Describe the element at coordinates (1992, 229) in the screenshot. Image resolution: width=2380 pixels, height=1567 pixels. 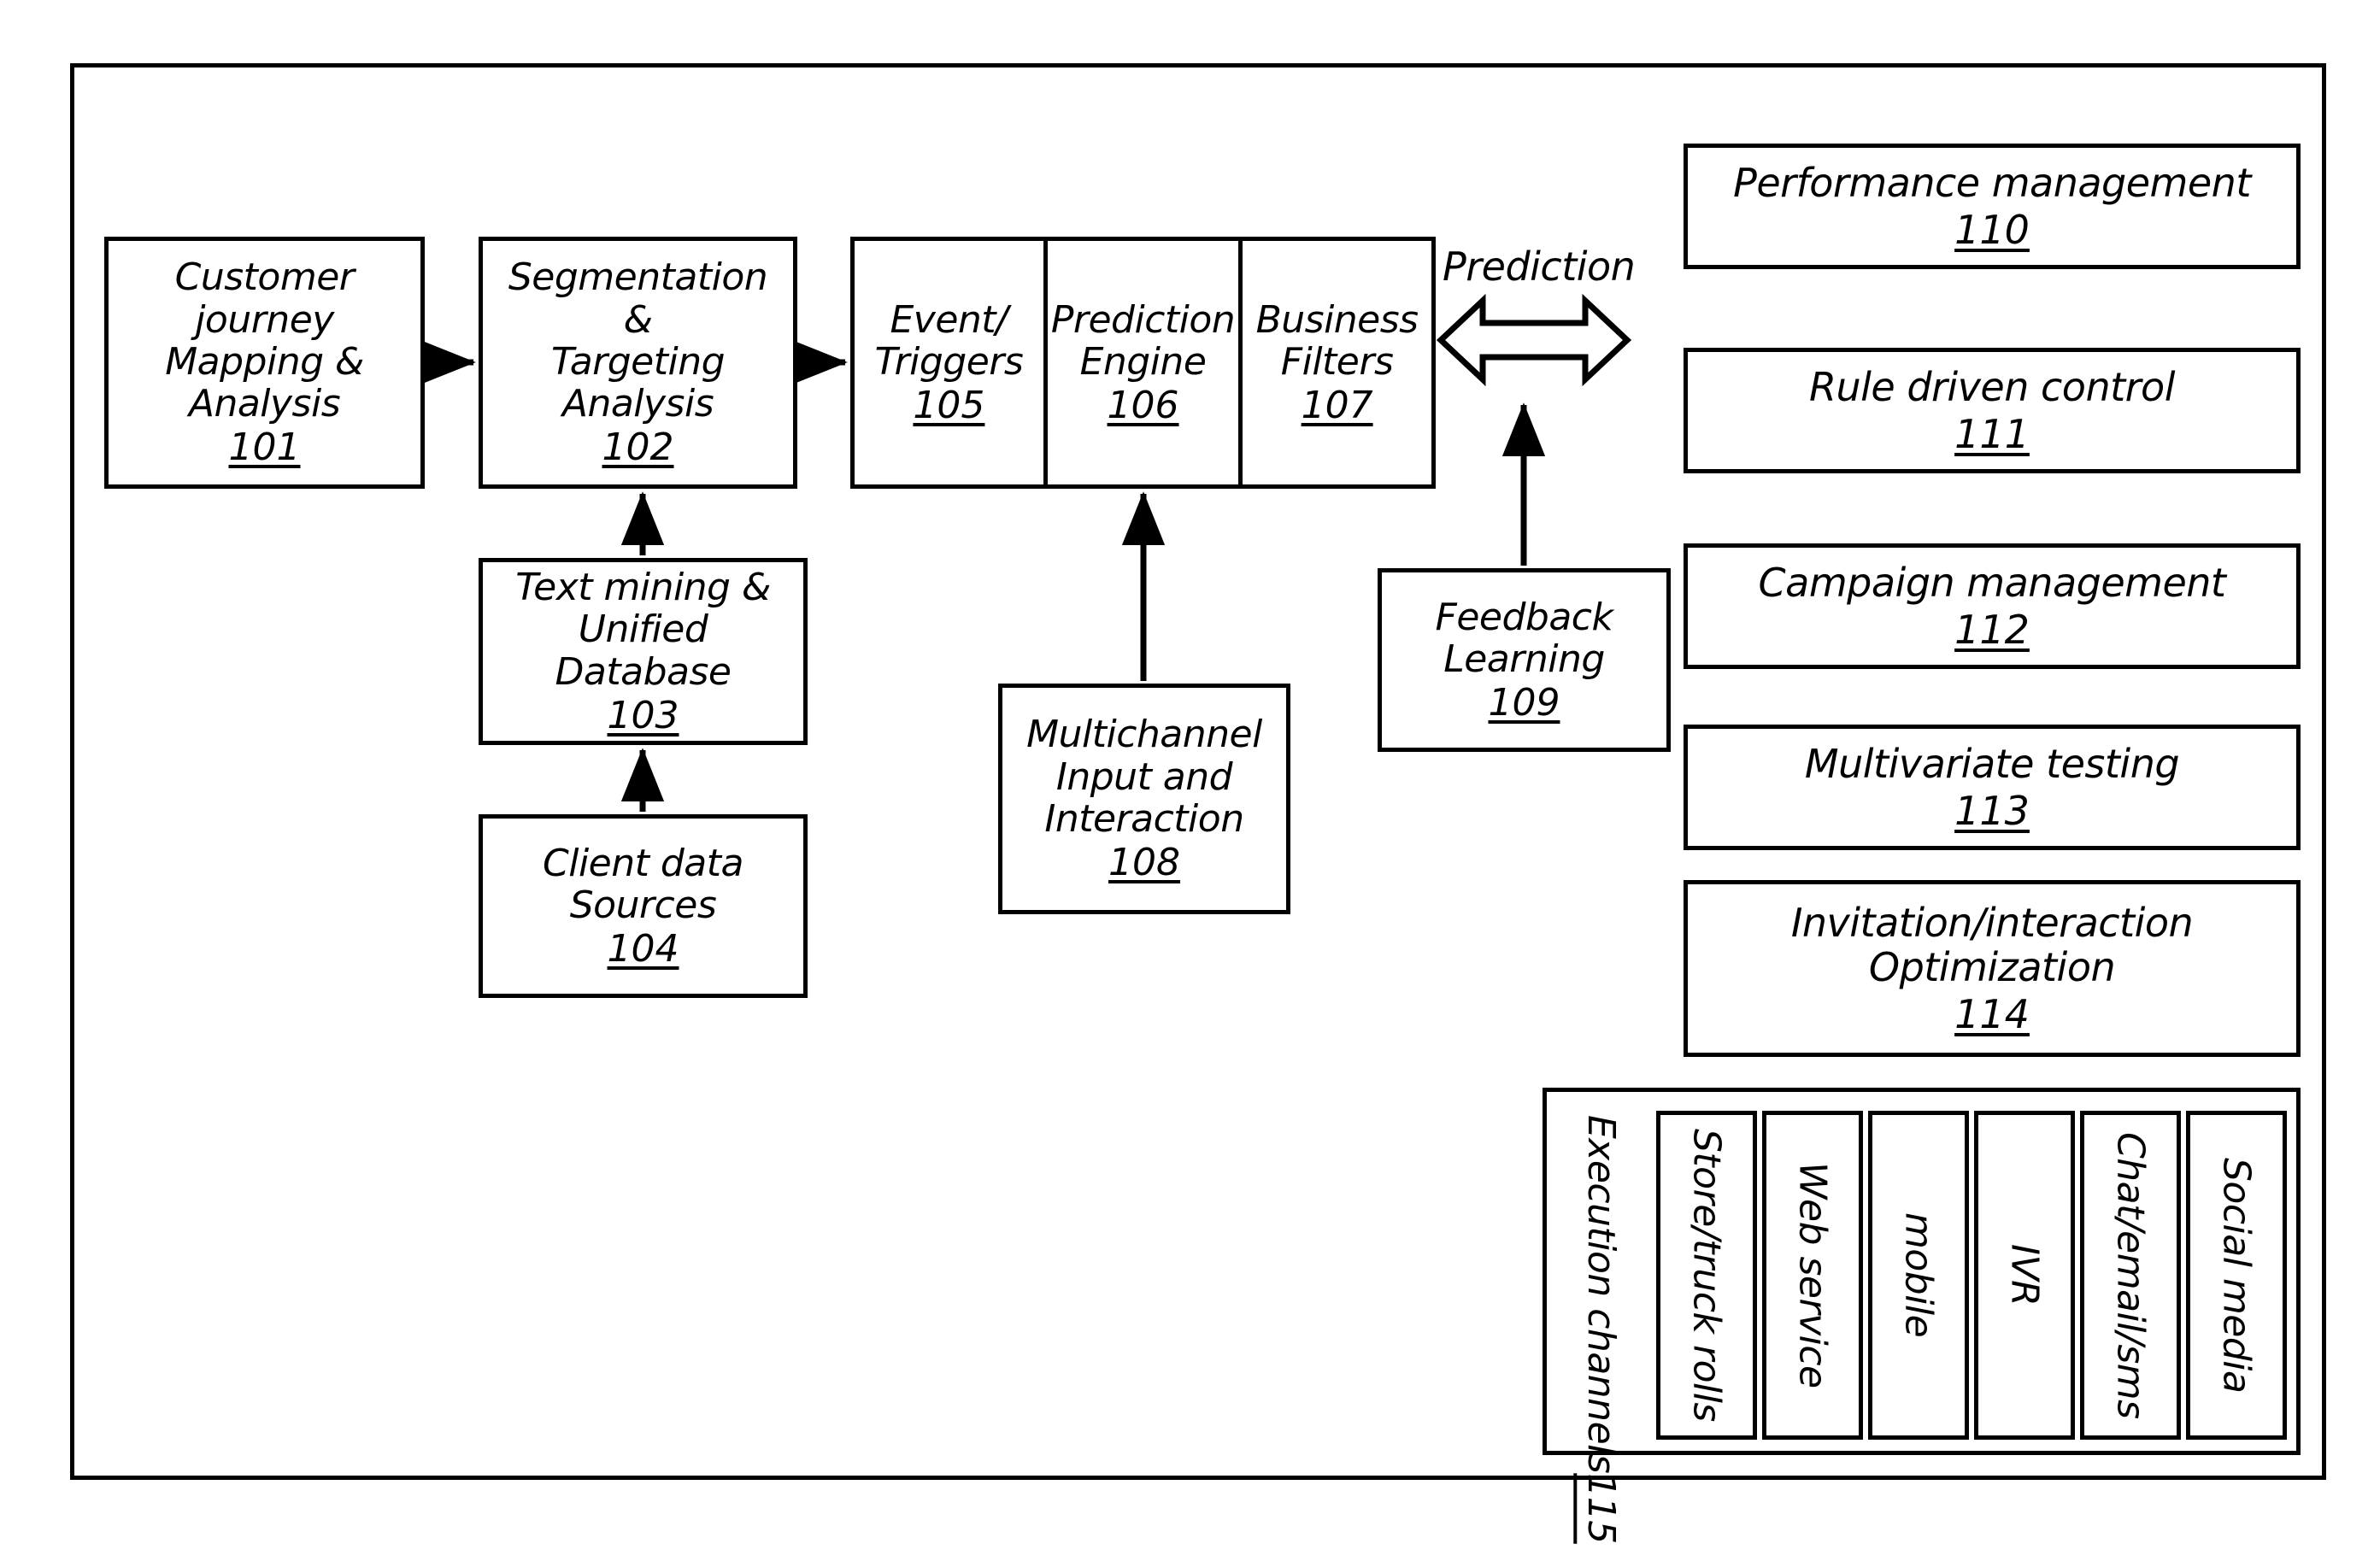
I see `panel-reference-number: 110` at that location.